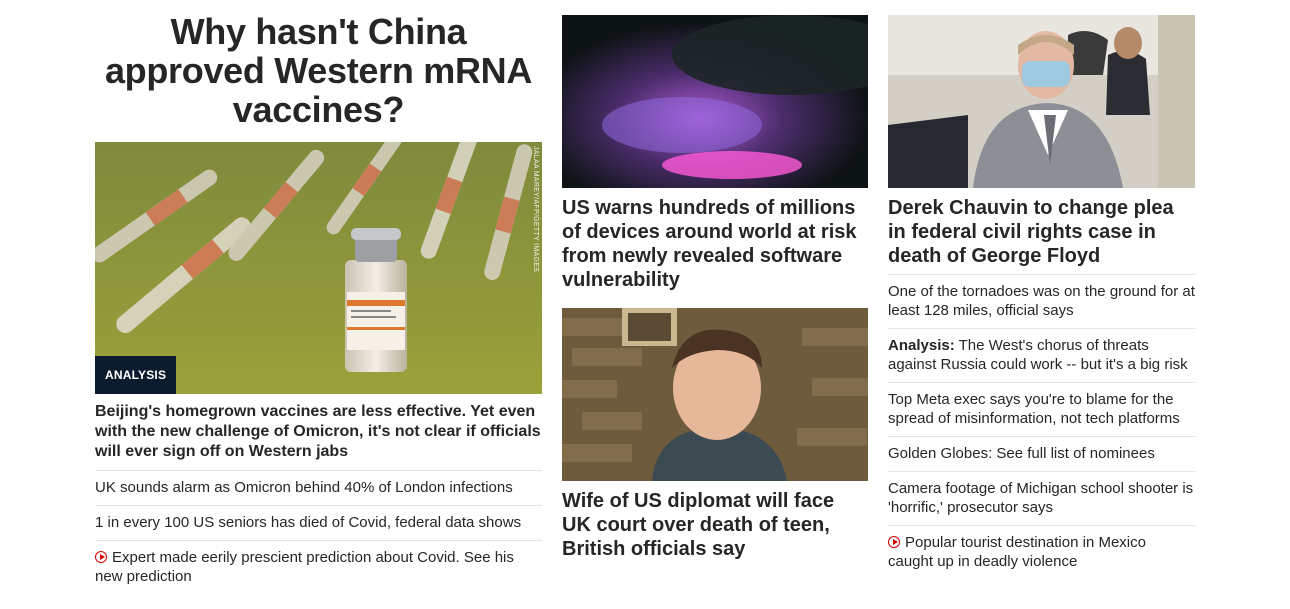 The width and height of the screenshot is (1290, 609). Describe the element at coordinates (535, 209) in the screenshot. I see `photo-credit: JALAA MAREY/AFP/GETTY IMAGES` at that location.